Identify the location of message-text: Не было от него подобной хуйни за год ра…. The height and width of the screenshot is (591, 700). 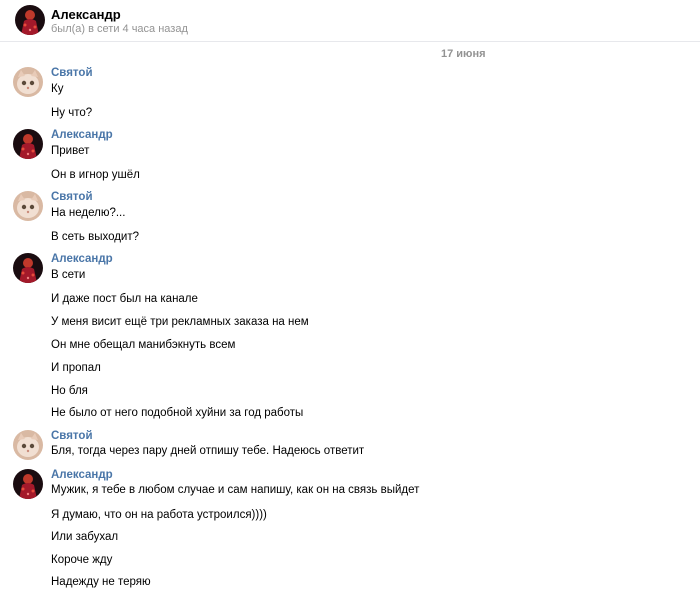
(177, 413).